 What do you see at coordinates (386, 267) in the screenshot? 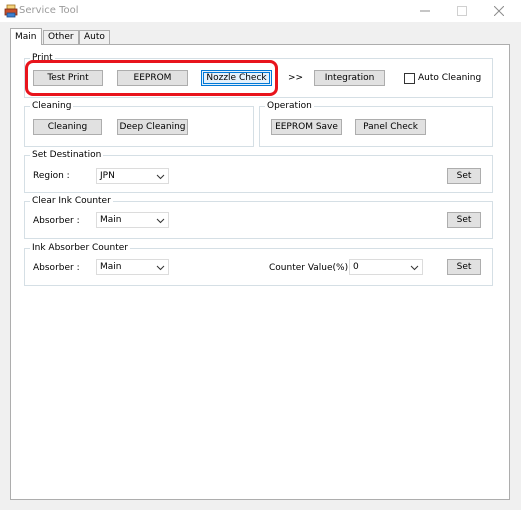
I see `counter-value-select: 0` at bounding box center [386, 267].